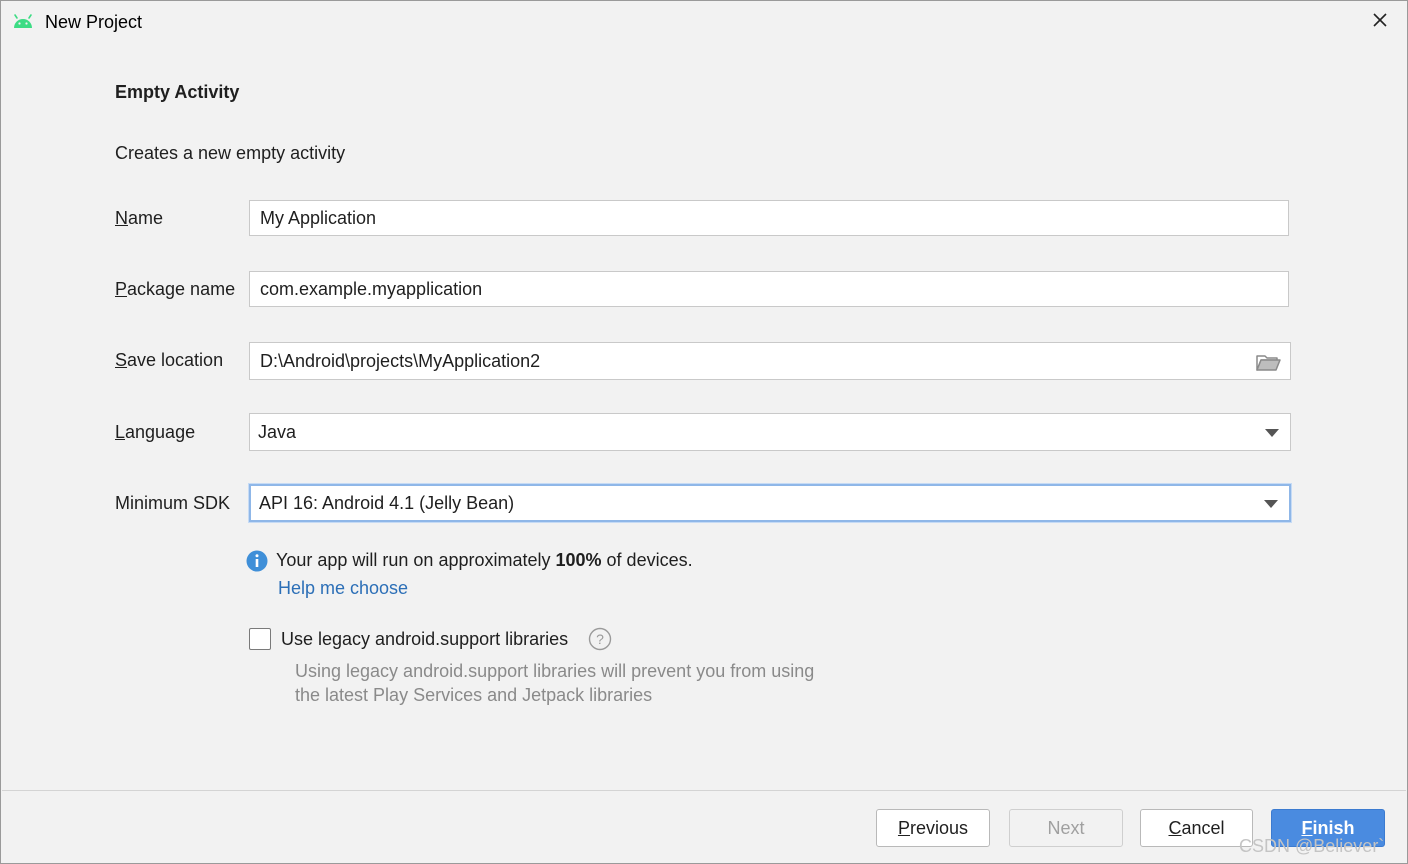 Image resolution: width=1408 pixels, height=864 pixels. What do you see at coordinates (1203, 828) in the screenshot?
I see `cancel-button-rest: ancel` at bounding box center [1203, 828].